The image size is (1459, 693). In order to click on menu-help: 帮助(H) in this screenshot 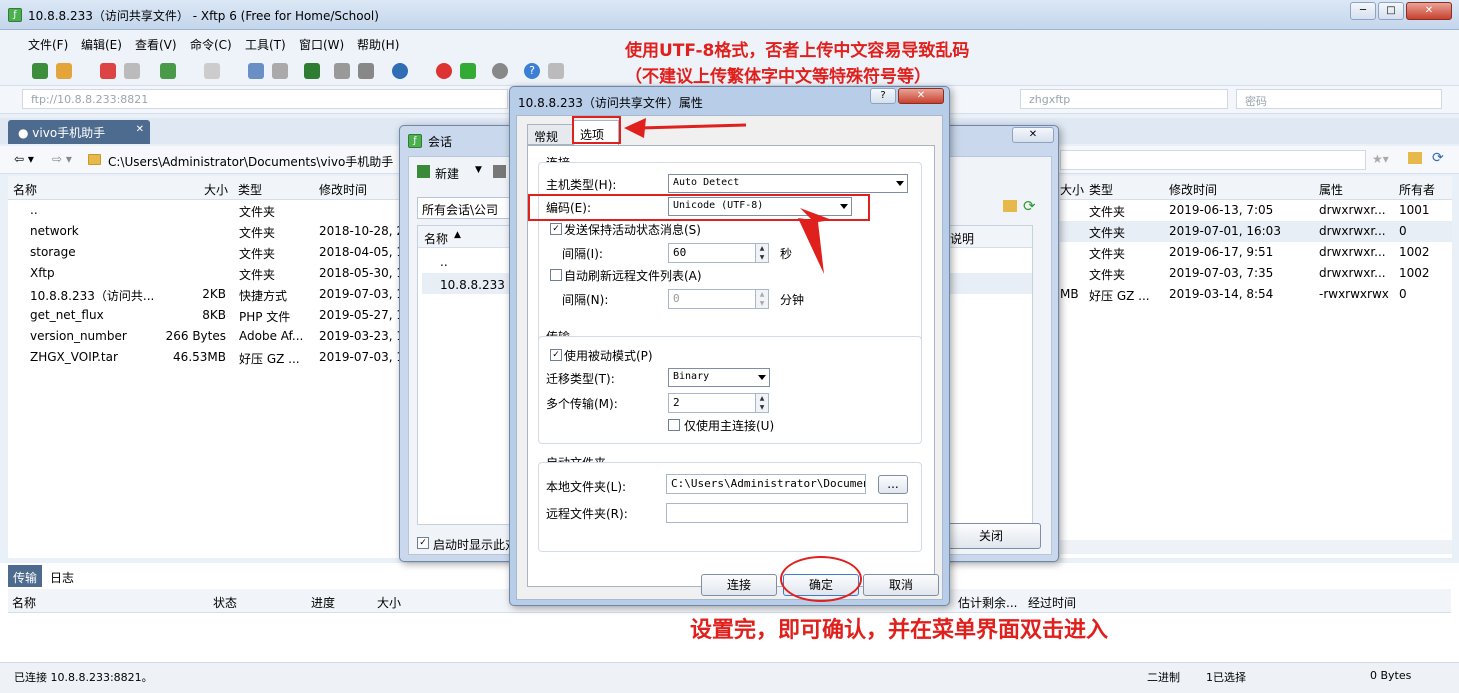, I will do `click(378, 44)`.